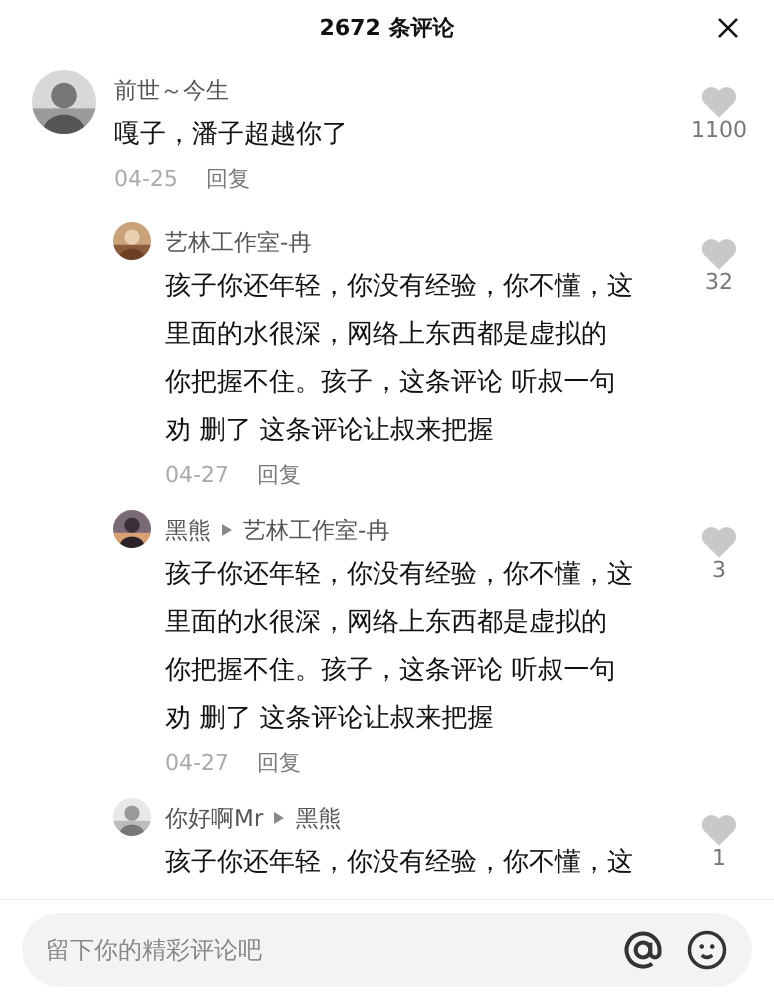 This screenshot has width=774, height=1000. What do you see at coordinates (387, 29) in the screenshot?
I see `comments-title: 2672 条评论` at bounding box center [387, 29].